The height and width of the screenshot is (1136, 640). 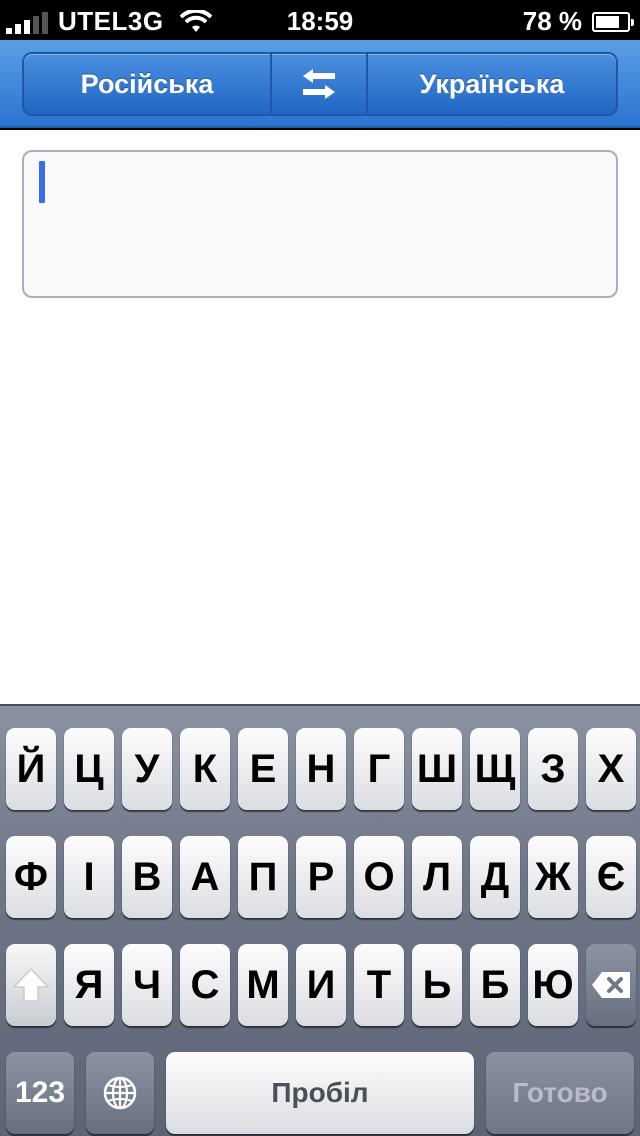 I want to click on key-2-6: Р, so click(x=321, y=877).